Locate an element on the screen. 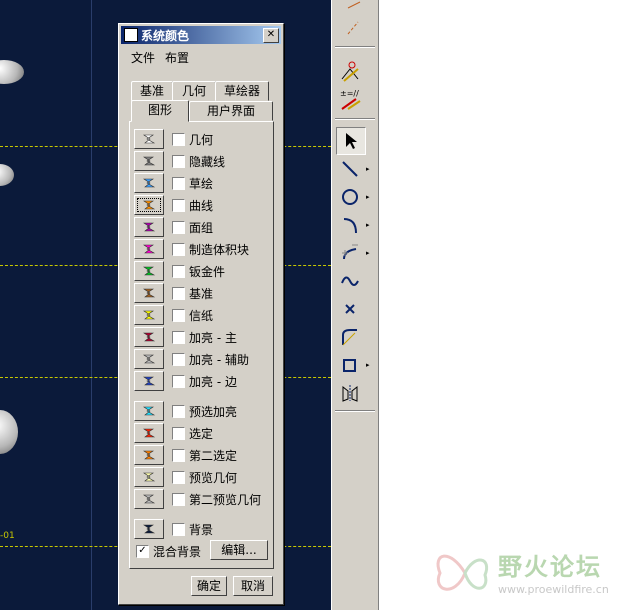  color-label: 加亮 - 边 is located at coordinates (213, 381).